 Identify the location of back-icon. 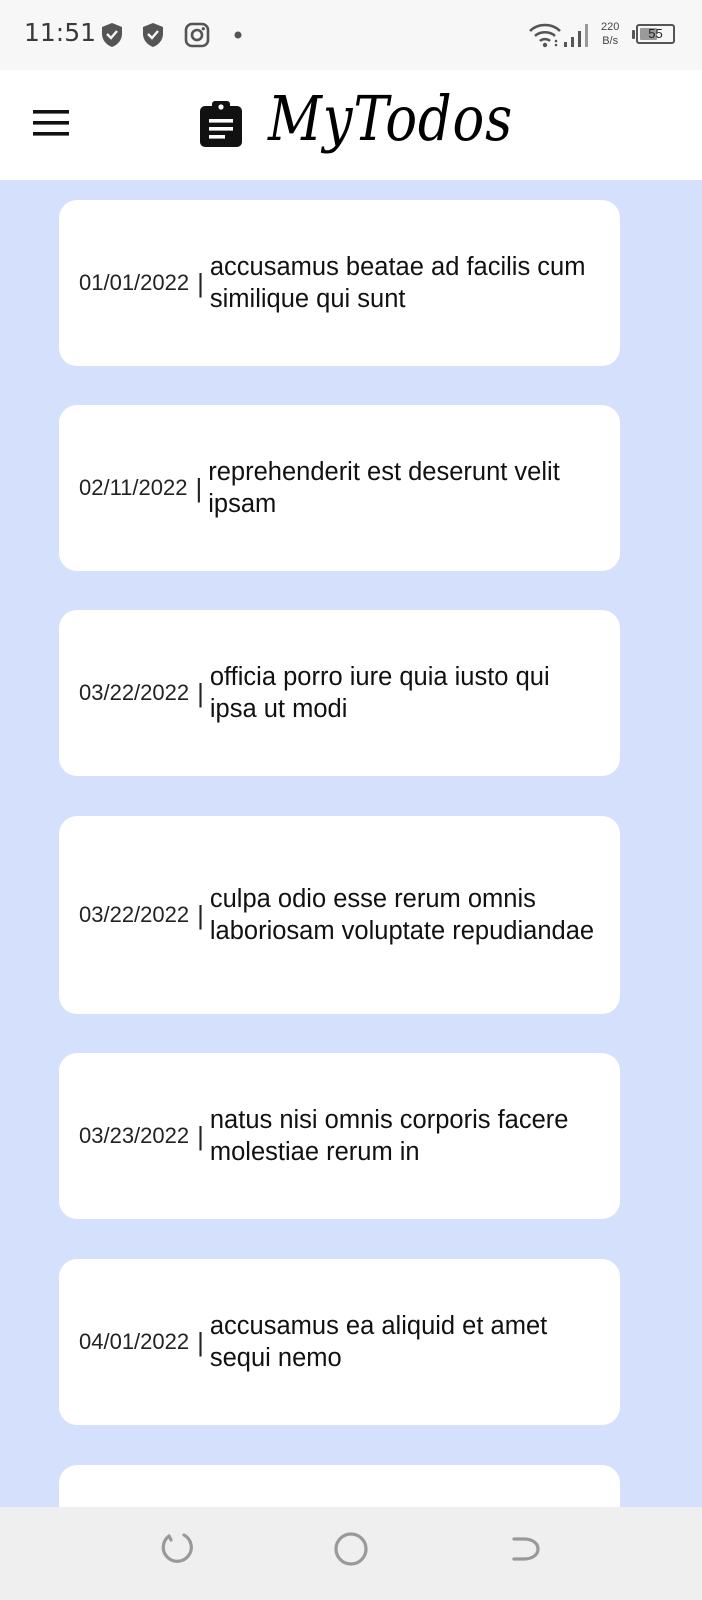
(526, 1549).